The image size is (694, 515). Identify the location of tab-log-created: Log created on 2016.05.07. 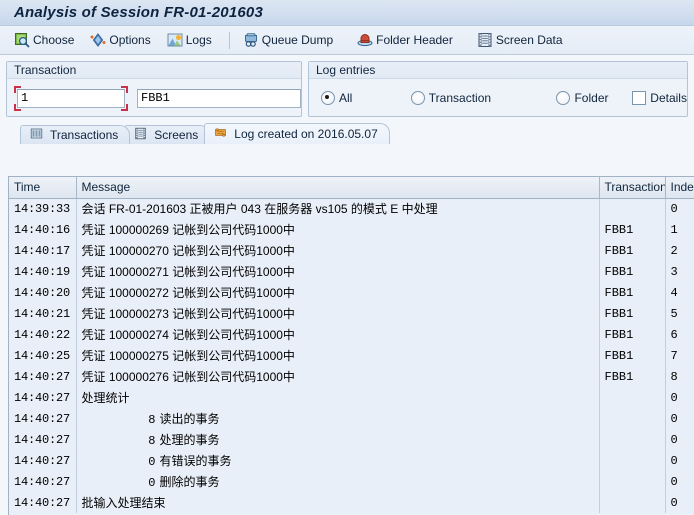
(297, 133).